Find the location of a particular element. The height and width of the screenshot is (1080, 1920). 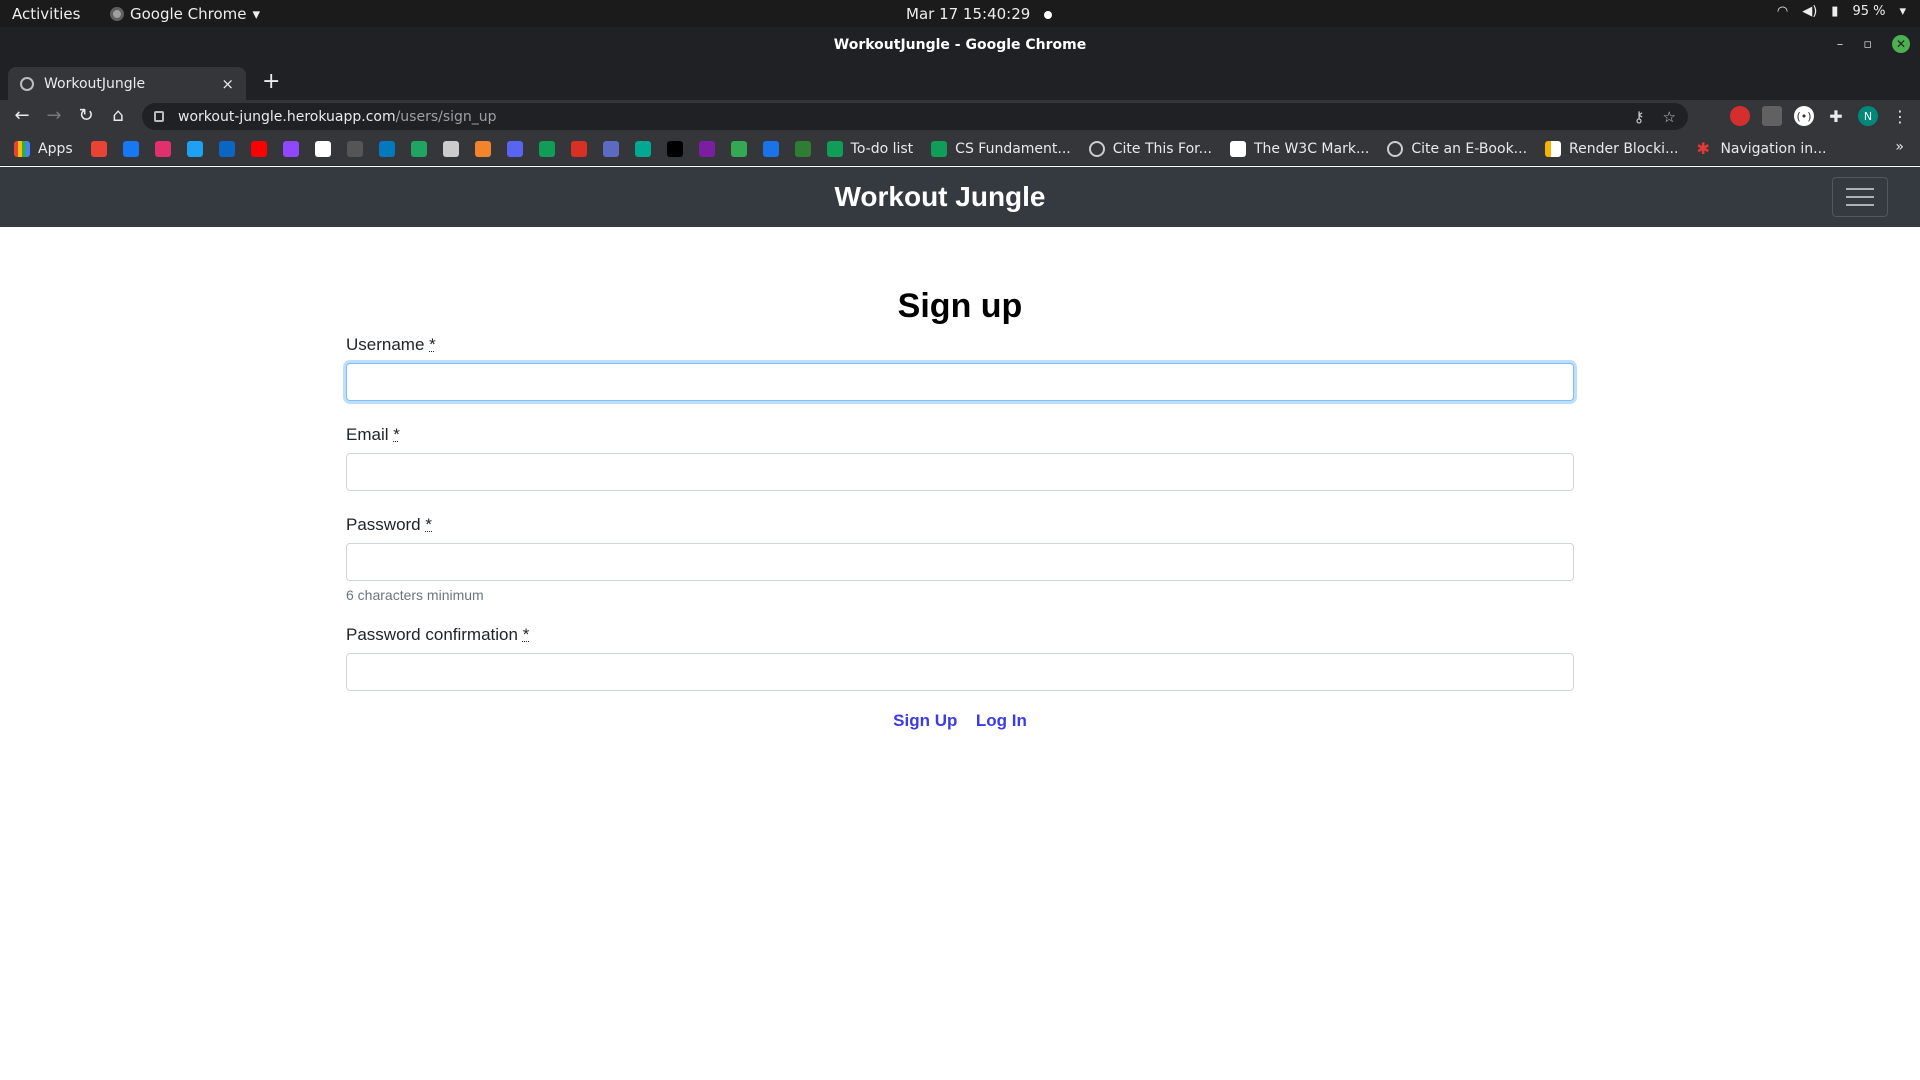

sign-up-button: Sign Up is located at coordinates (925, 720).